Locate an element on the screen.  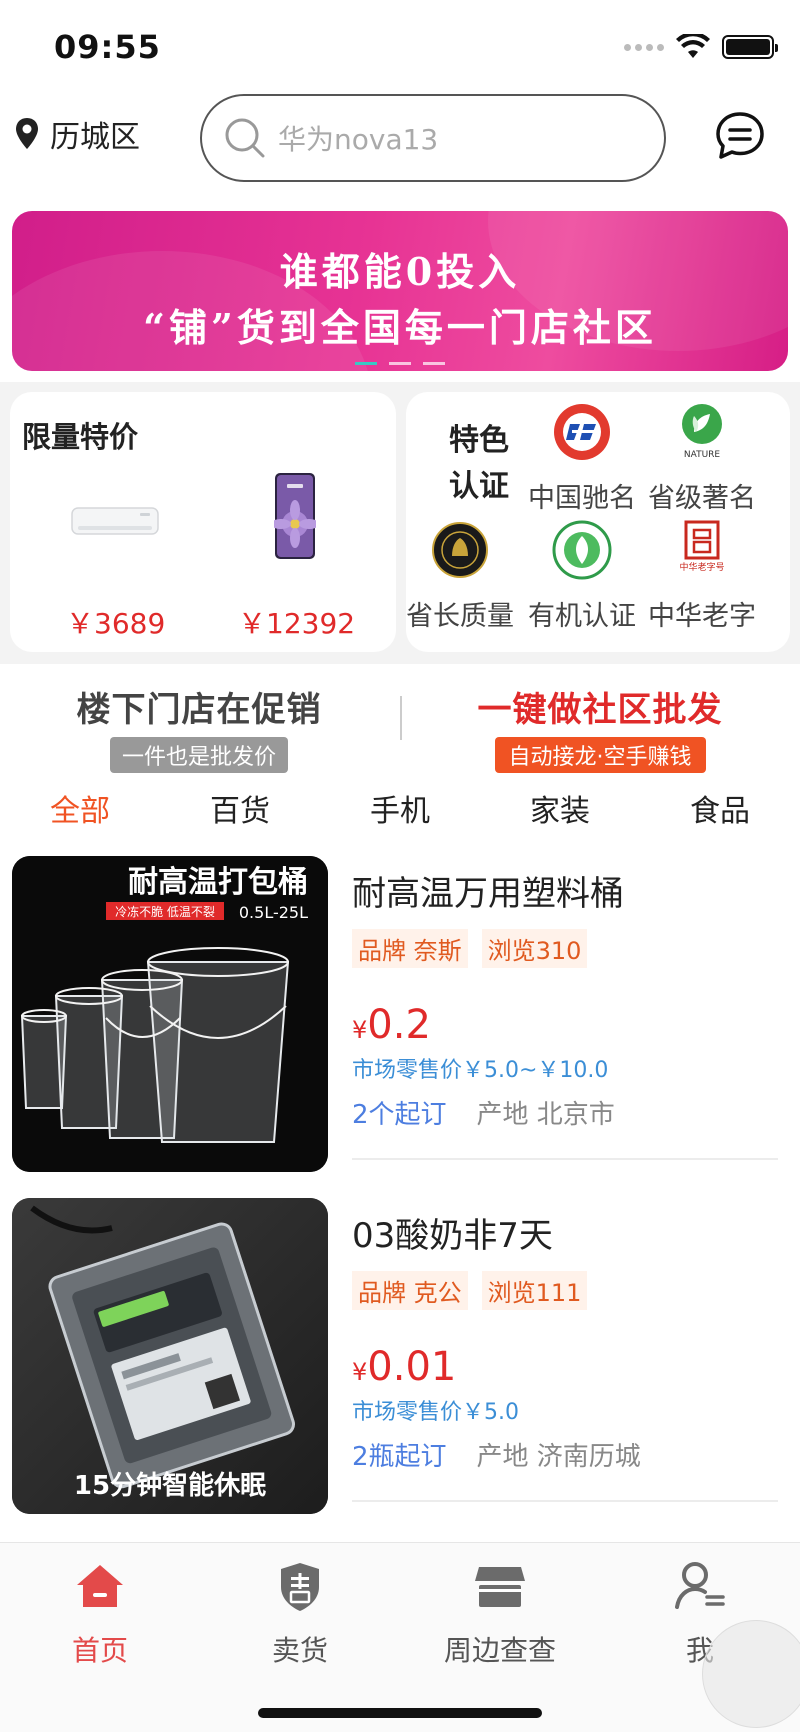
store-promo-link: 楼下门店在促销 一件也是批发价 is located at coordinates (199, 727).